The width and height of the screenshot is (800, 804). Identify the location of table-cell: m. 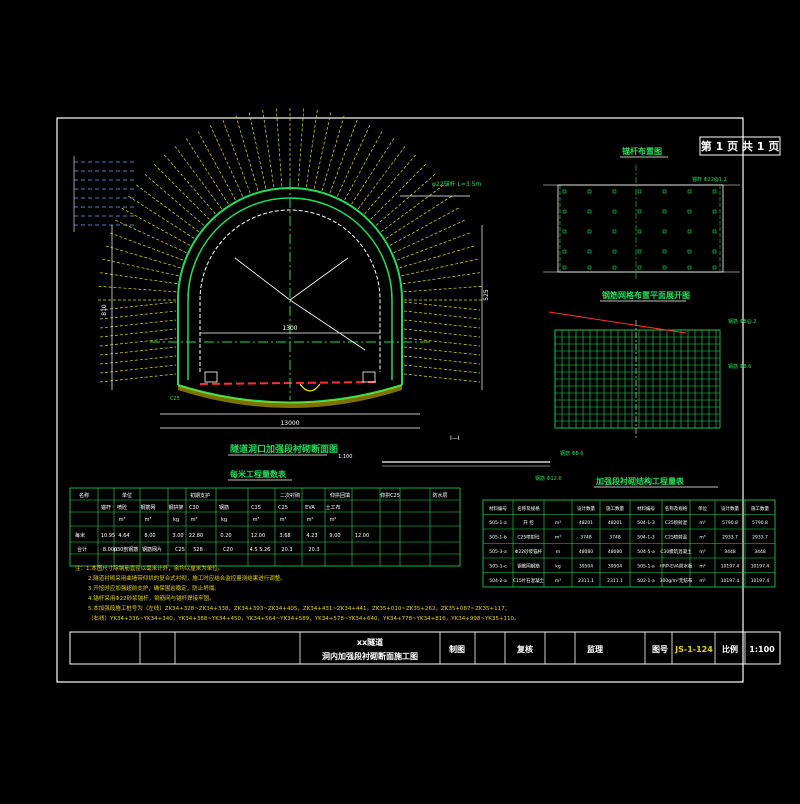
(558, 552).